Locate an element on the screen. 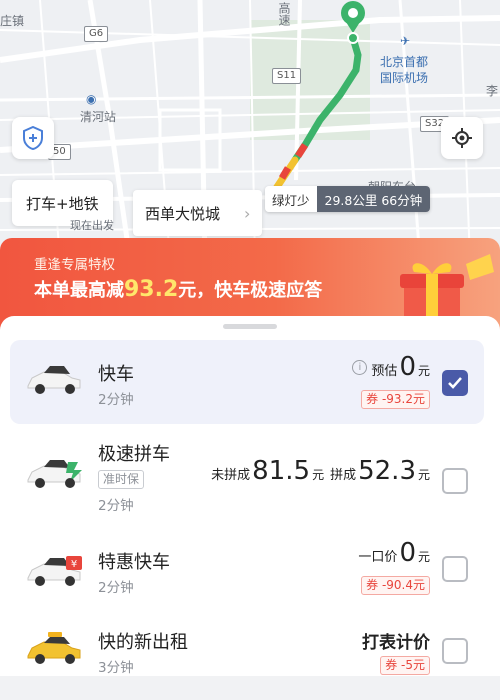  info-icon: i is located at coordinates (360, 367).